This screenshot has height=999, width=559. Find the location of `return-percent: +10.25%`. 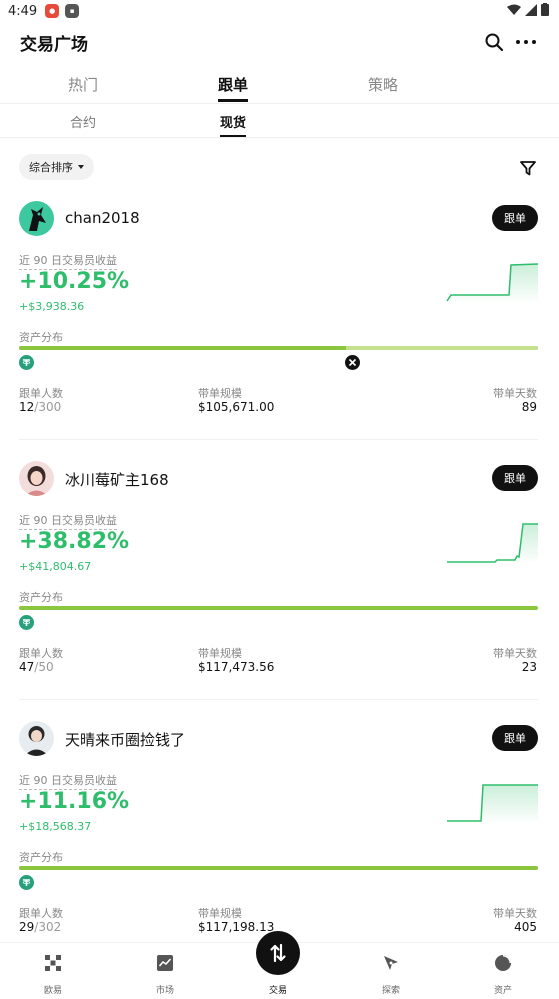

return-percent: +10.25% is located at coordinates (74, 281).